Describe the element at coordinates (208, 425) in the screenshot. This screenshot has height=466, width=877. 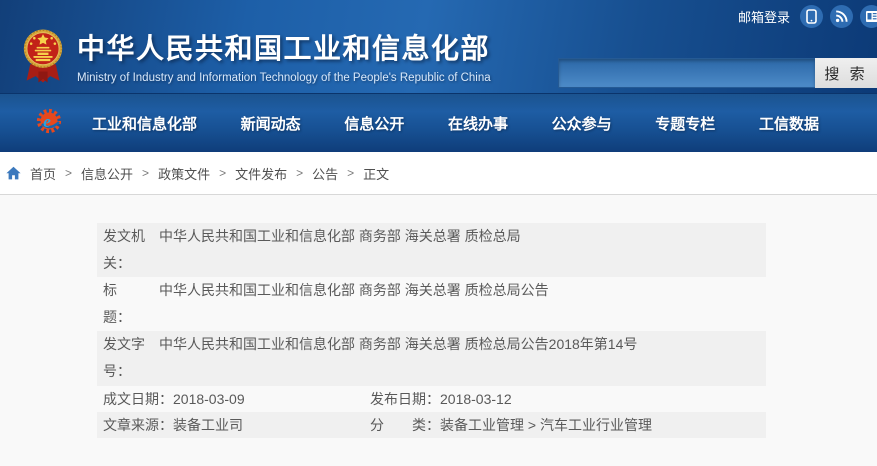
I see `source-value: 装备工业司` at that location.